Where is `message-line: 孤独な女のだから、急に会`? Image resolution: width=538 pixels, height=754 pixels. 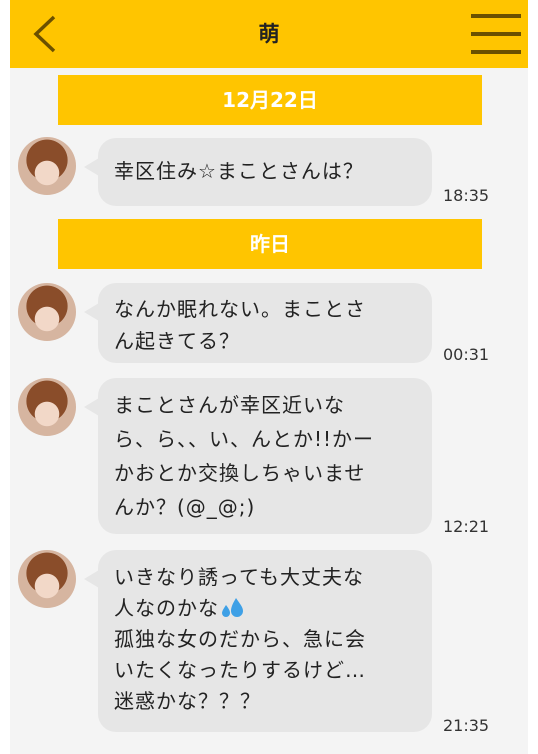
message-line: 孤独な女のだから、急に会 is located at coordinates (240, 639).